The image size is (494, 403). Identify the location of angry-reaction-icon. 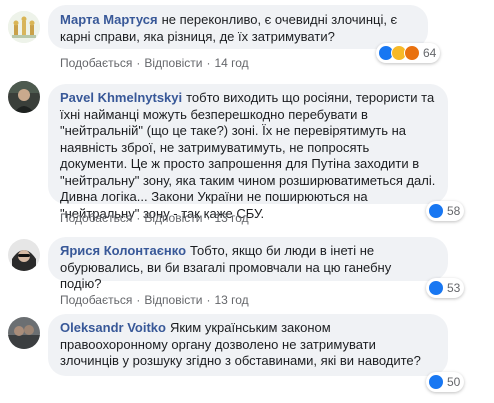
(412, 53).